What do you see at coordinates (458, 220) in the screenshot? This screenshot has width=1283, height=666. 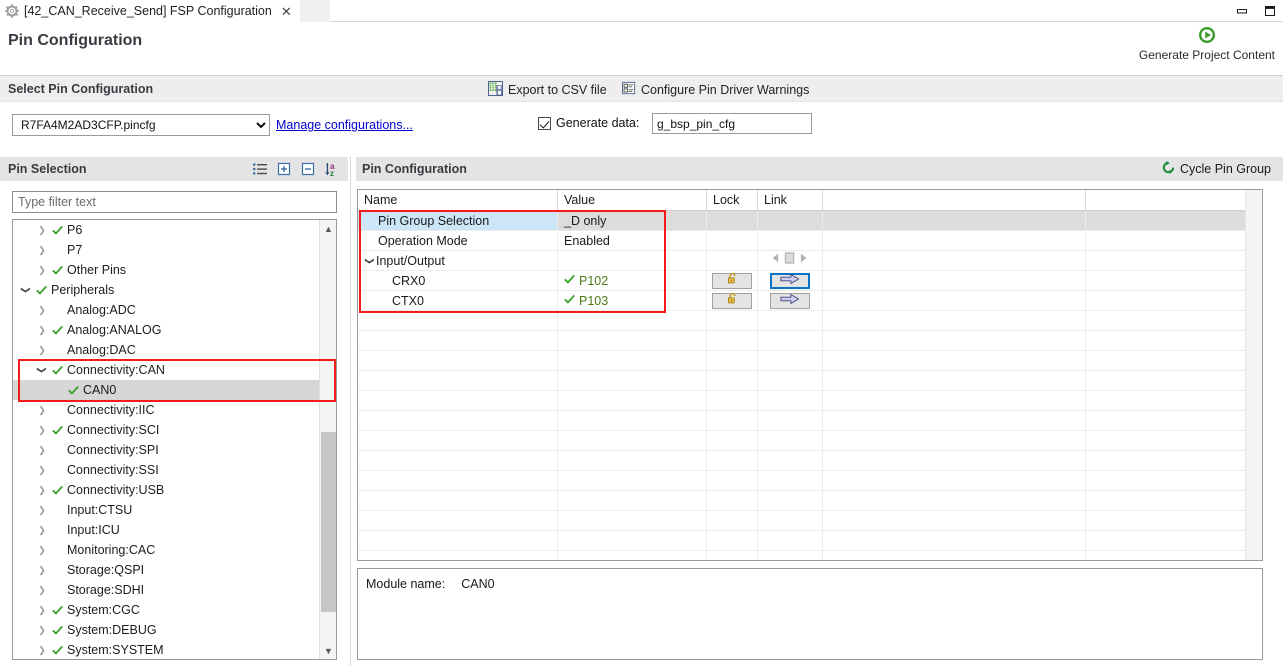 I see `cell-name: Pin Group Selection` at bounding box center [458, 220].